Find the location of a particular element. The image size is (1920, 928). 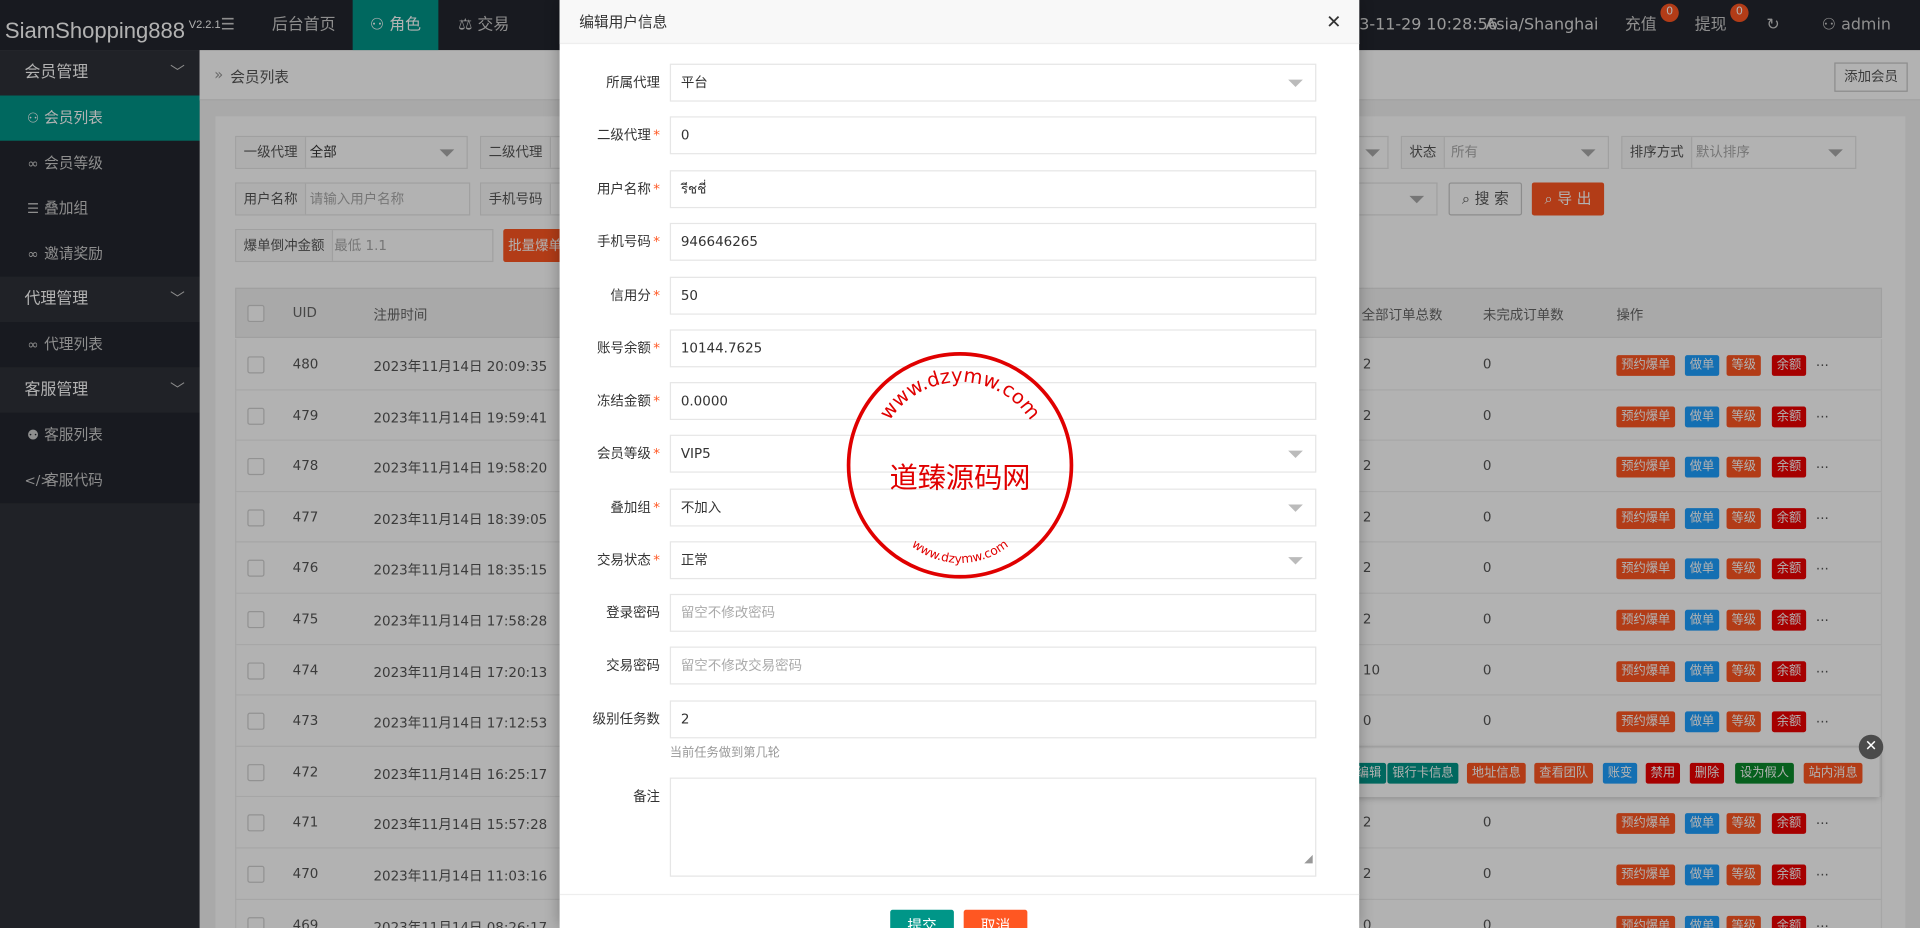

phone-value: 946646265 is located at coordinates (719, 241).